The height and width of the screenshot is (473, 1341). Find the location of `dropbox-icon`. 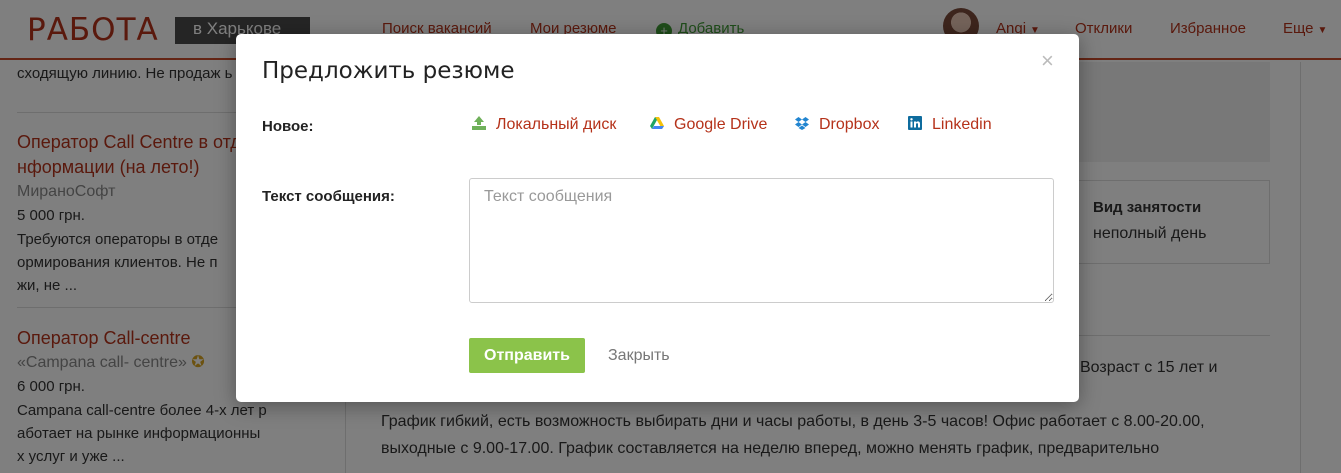

dropbox-icon is located at coordinates (802, 123).